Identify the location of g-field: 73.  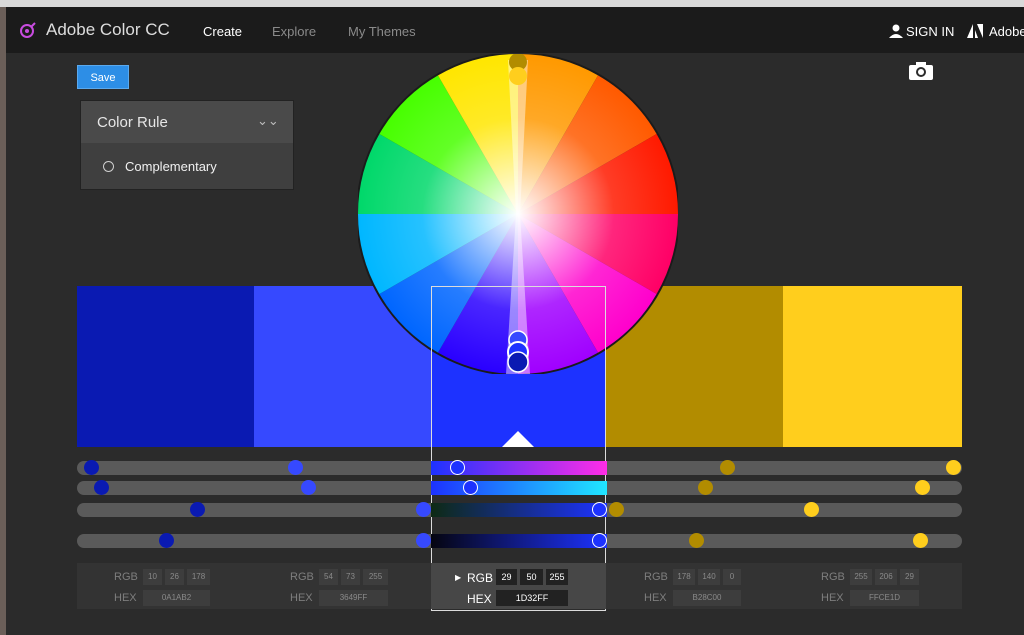
(350, 577).